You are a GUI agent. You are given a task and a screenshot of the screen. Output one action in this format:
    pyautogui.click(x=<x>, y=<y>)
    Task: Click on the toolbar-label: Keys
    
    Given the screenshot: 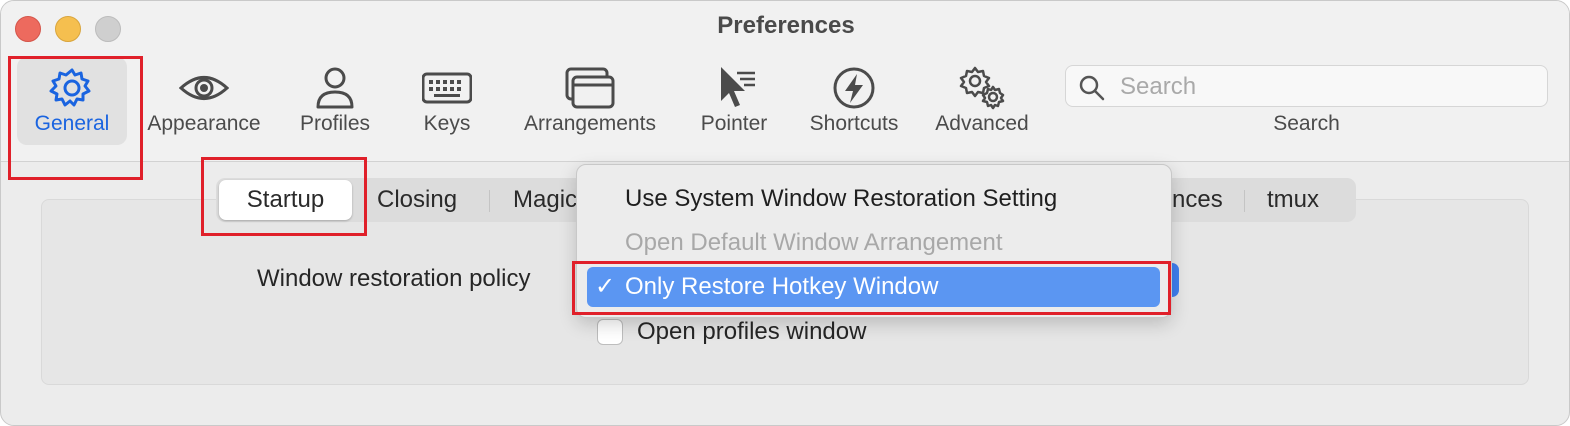 What is the action you would take?
    pyautogui.click(x=447, y=123)
    